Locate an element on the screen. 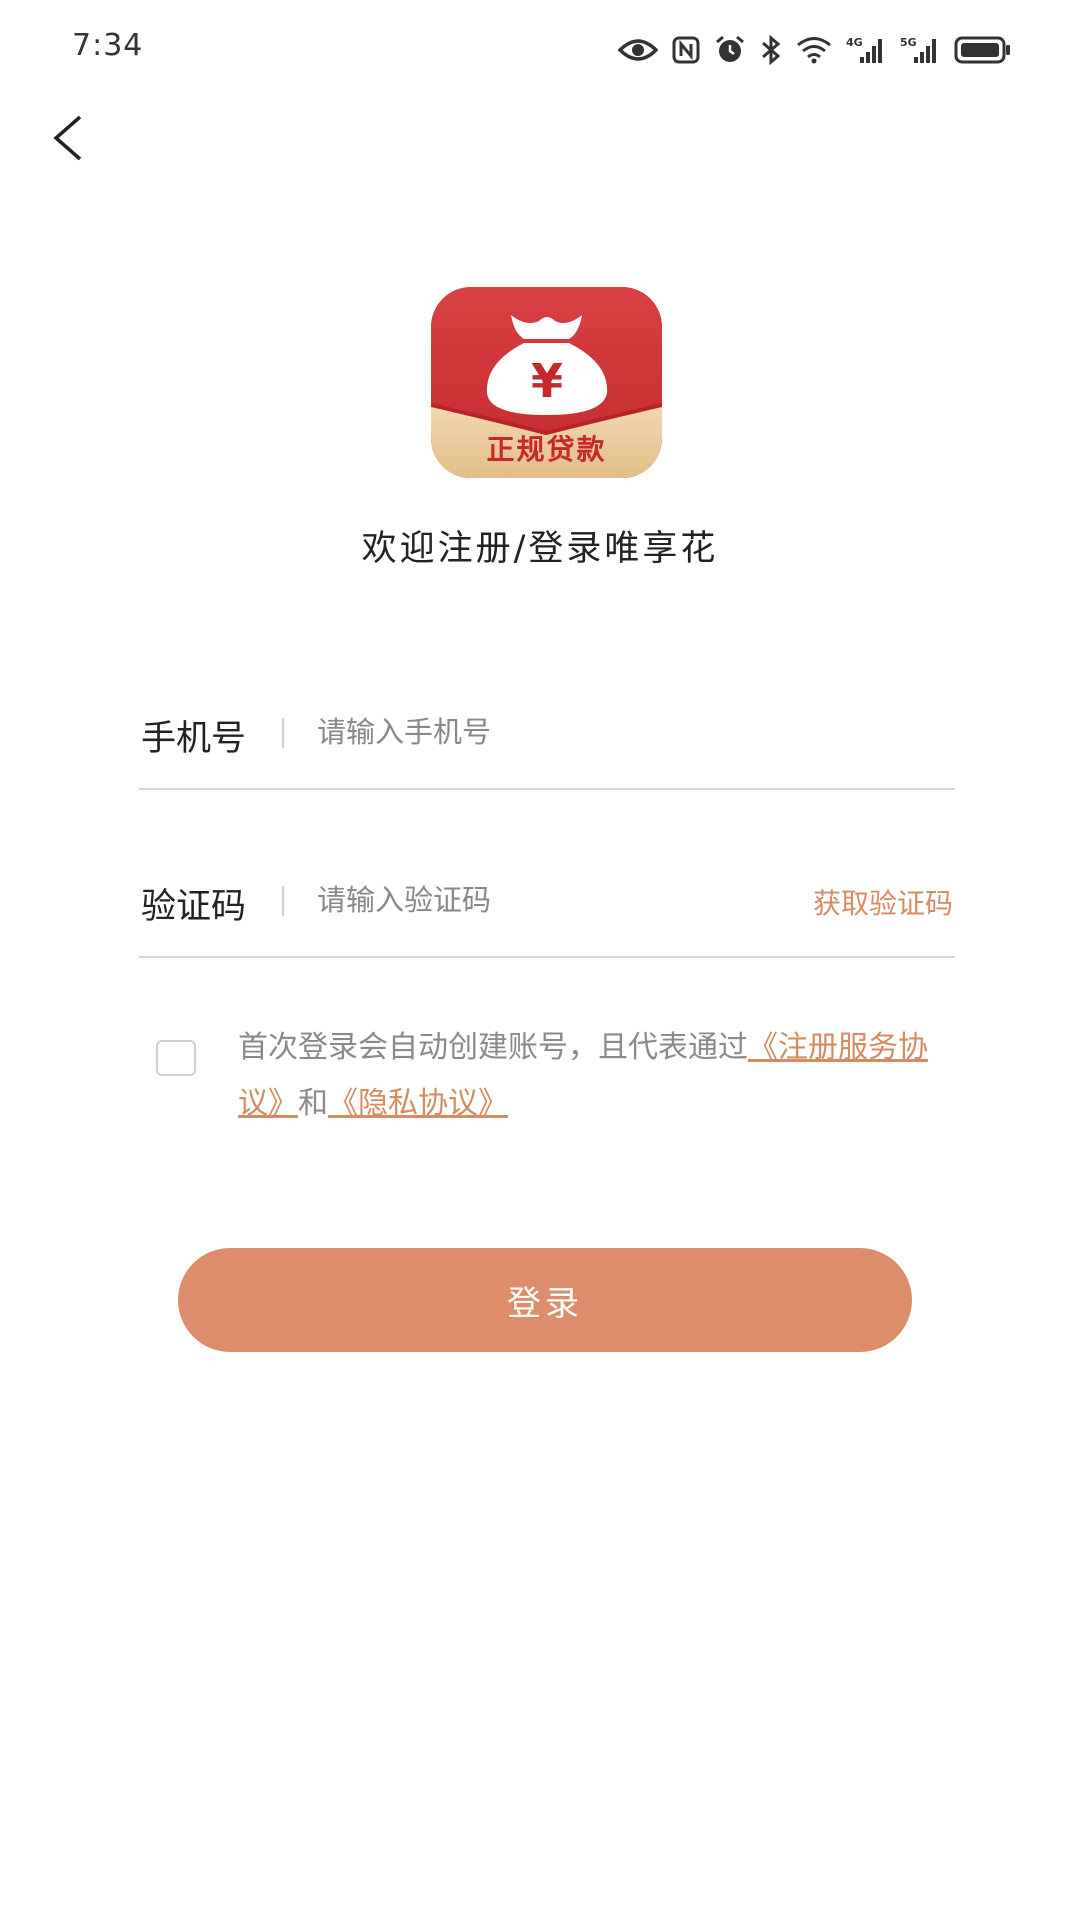 This screenshot has height=1920, width=1080. eye-icon is located at coordinates (638, 50).